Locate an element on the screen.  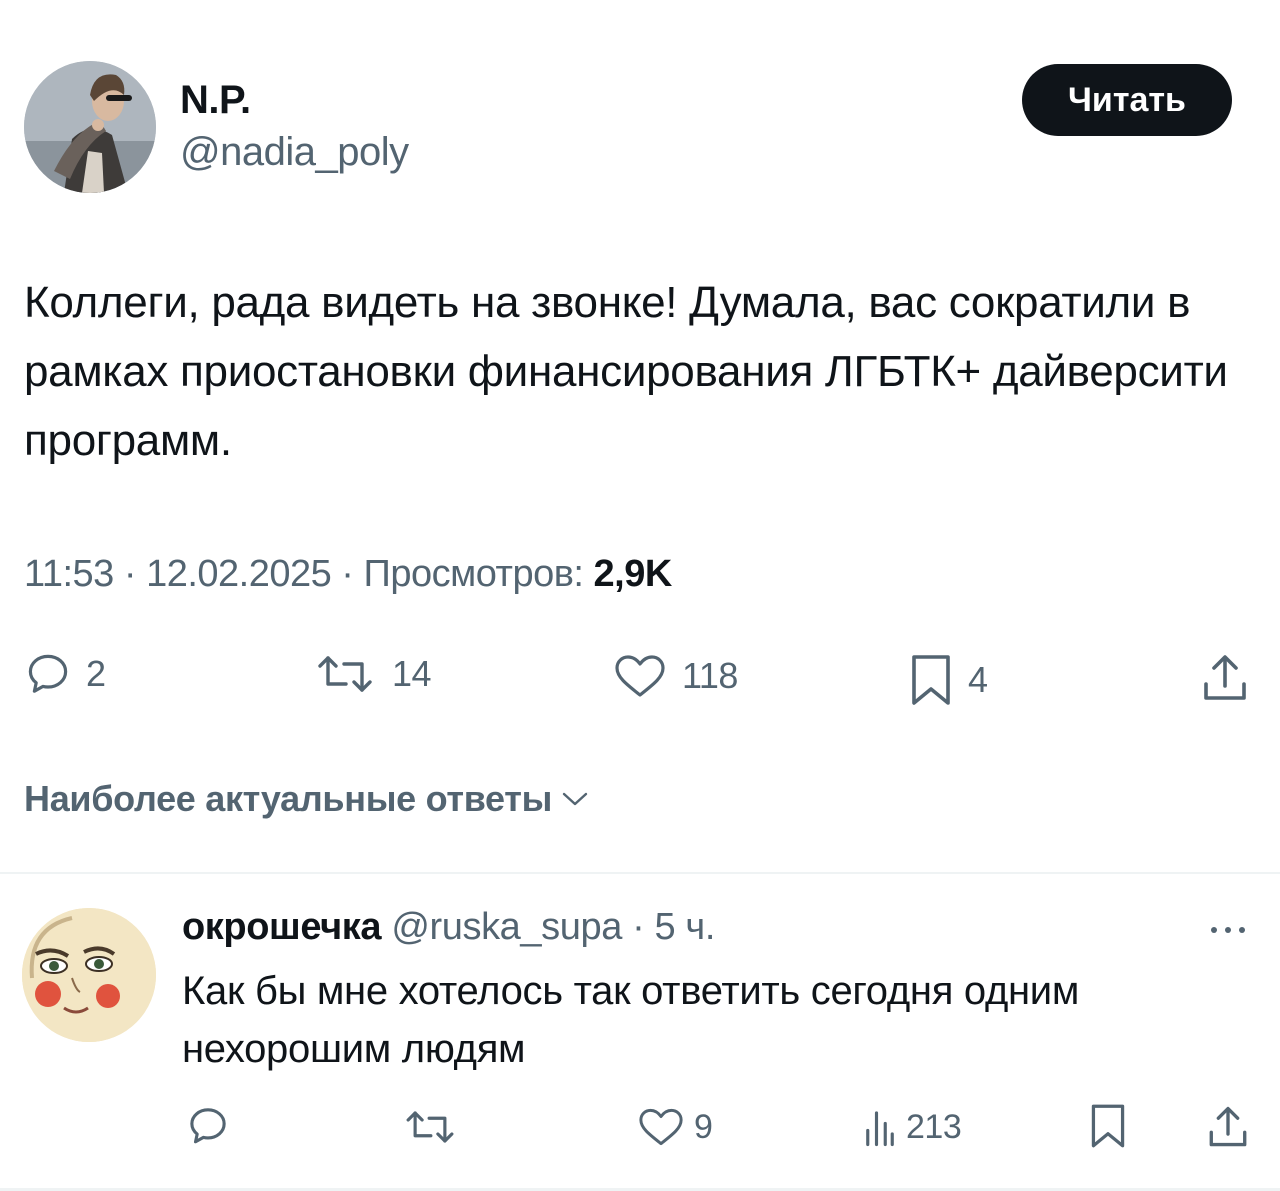
reply-retweet-action is located at coordinates (430, 1127).